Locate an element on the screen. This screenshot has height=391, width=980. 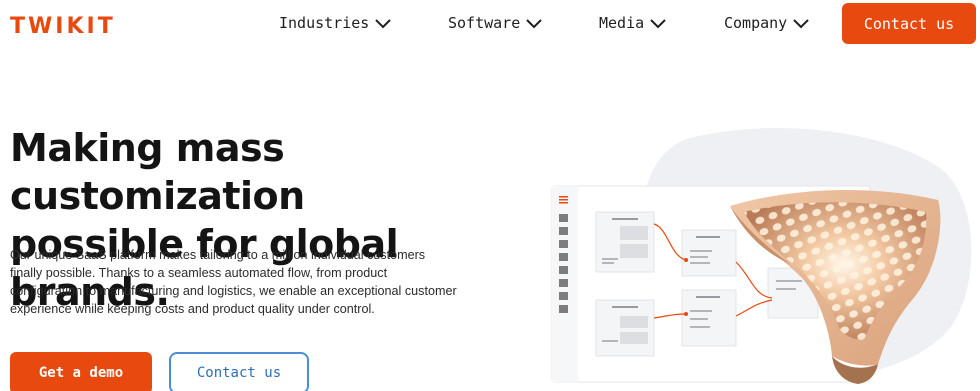
nav-item-label: Industries is located at coordinates (324, 23).